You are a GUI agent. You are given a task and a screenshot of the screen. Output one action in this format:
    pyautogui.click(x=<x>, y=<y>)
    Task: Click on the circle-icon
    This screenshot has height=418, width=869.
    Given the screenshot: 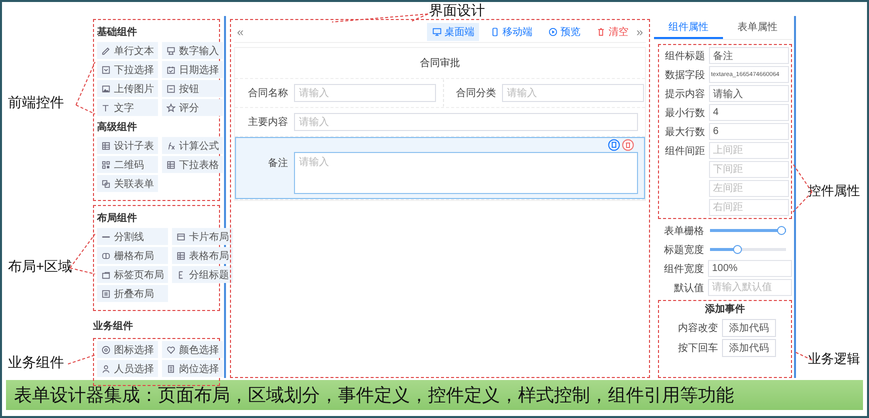 What is the action you would take?
    pyautogui.click(x=106, y=349)
    